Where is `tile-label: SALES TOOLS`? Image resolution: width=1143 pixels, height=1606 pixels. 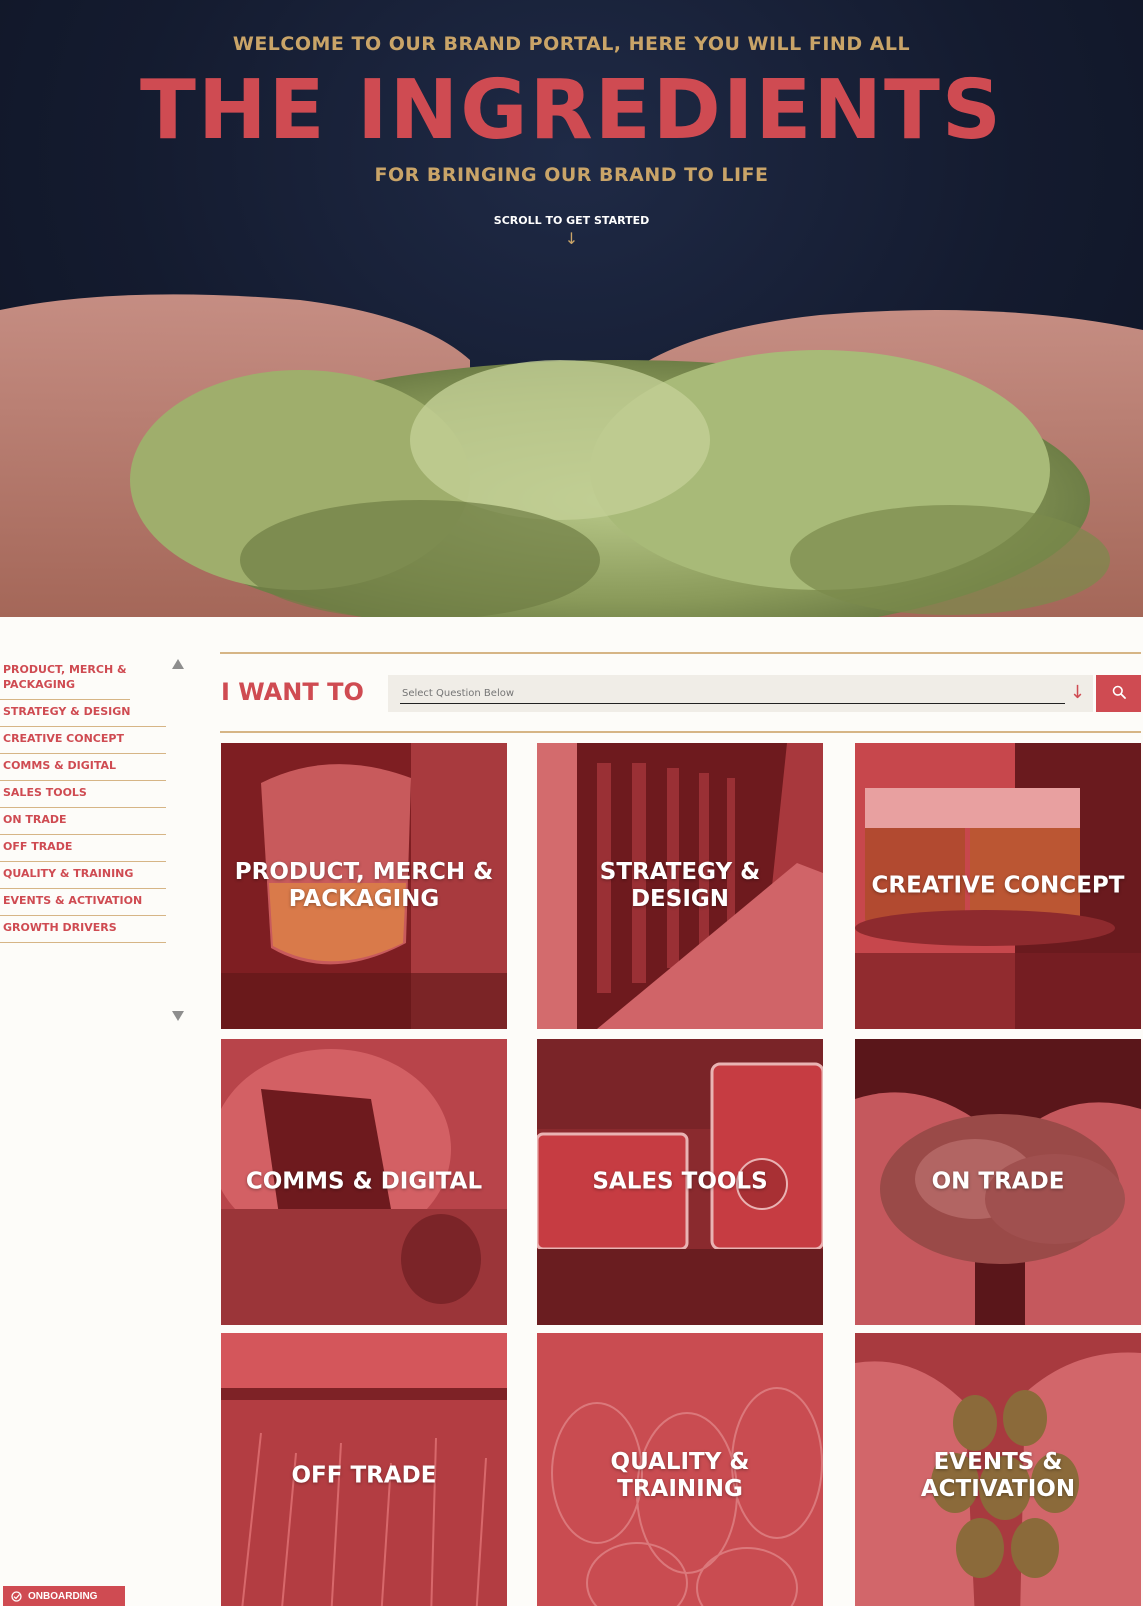 tile-label: SALES TOOLS is located at coordinates (680, 1181).